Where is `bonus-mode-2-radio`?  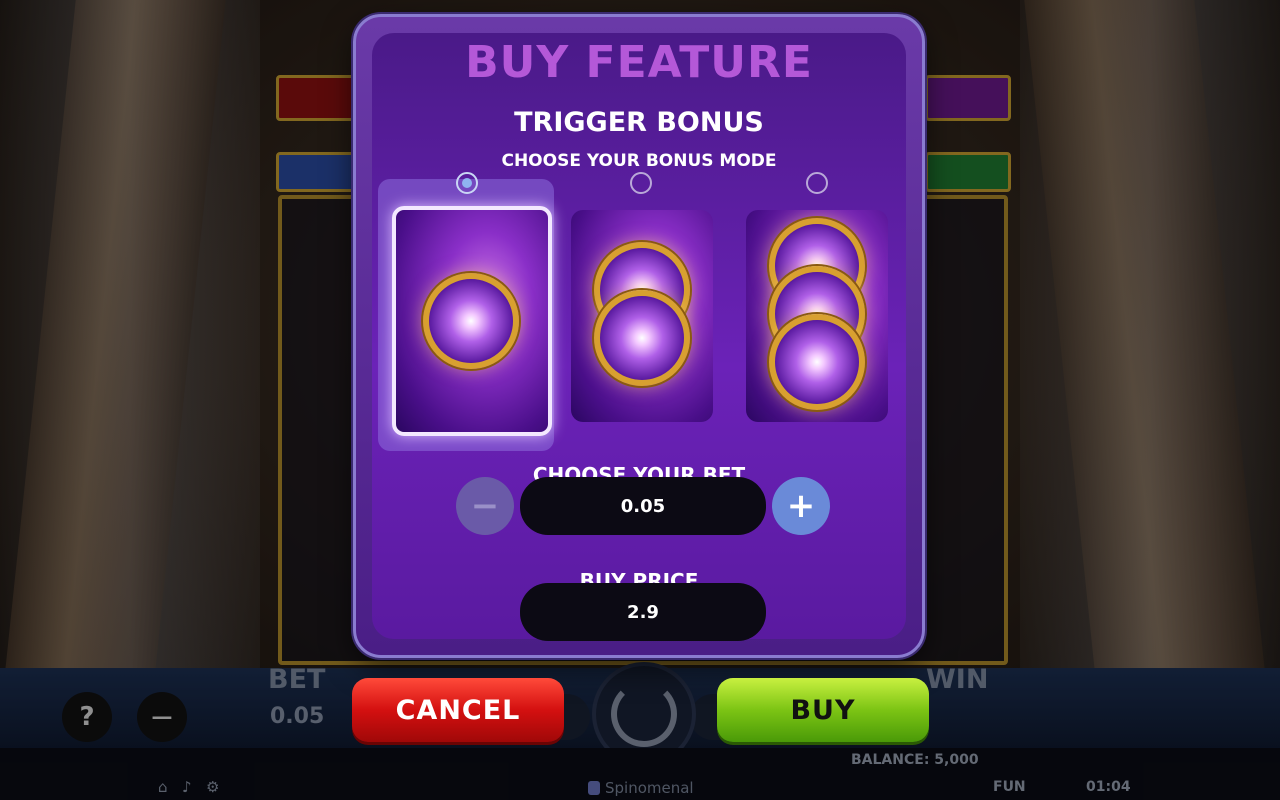
bonus-mode-2-radio is located at coordinates (641, 183).